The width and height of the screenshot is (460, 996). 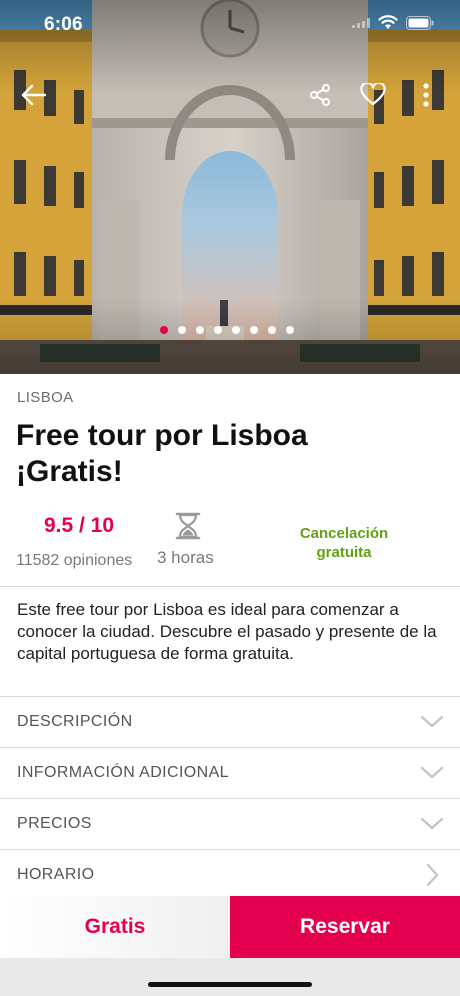 I want to click on hourglass-icon, so click(x=188, y=526).